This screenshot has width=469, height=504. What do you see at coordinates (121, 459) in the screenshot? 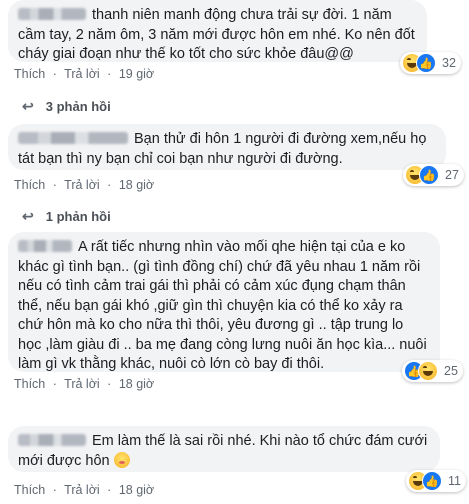
I see `flushed-face-emoji` at bounding box center [121, 459].